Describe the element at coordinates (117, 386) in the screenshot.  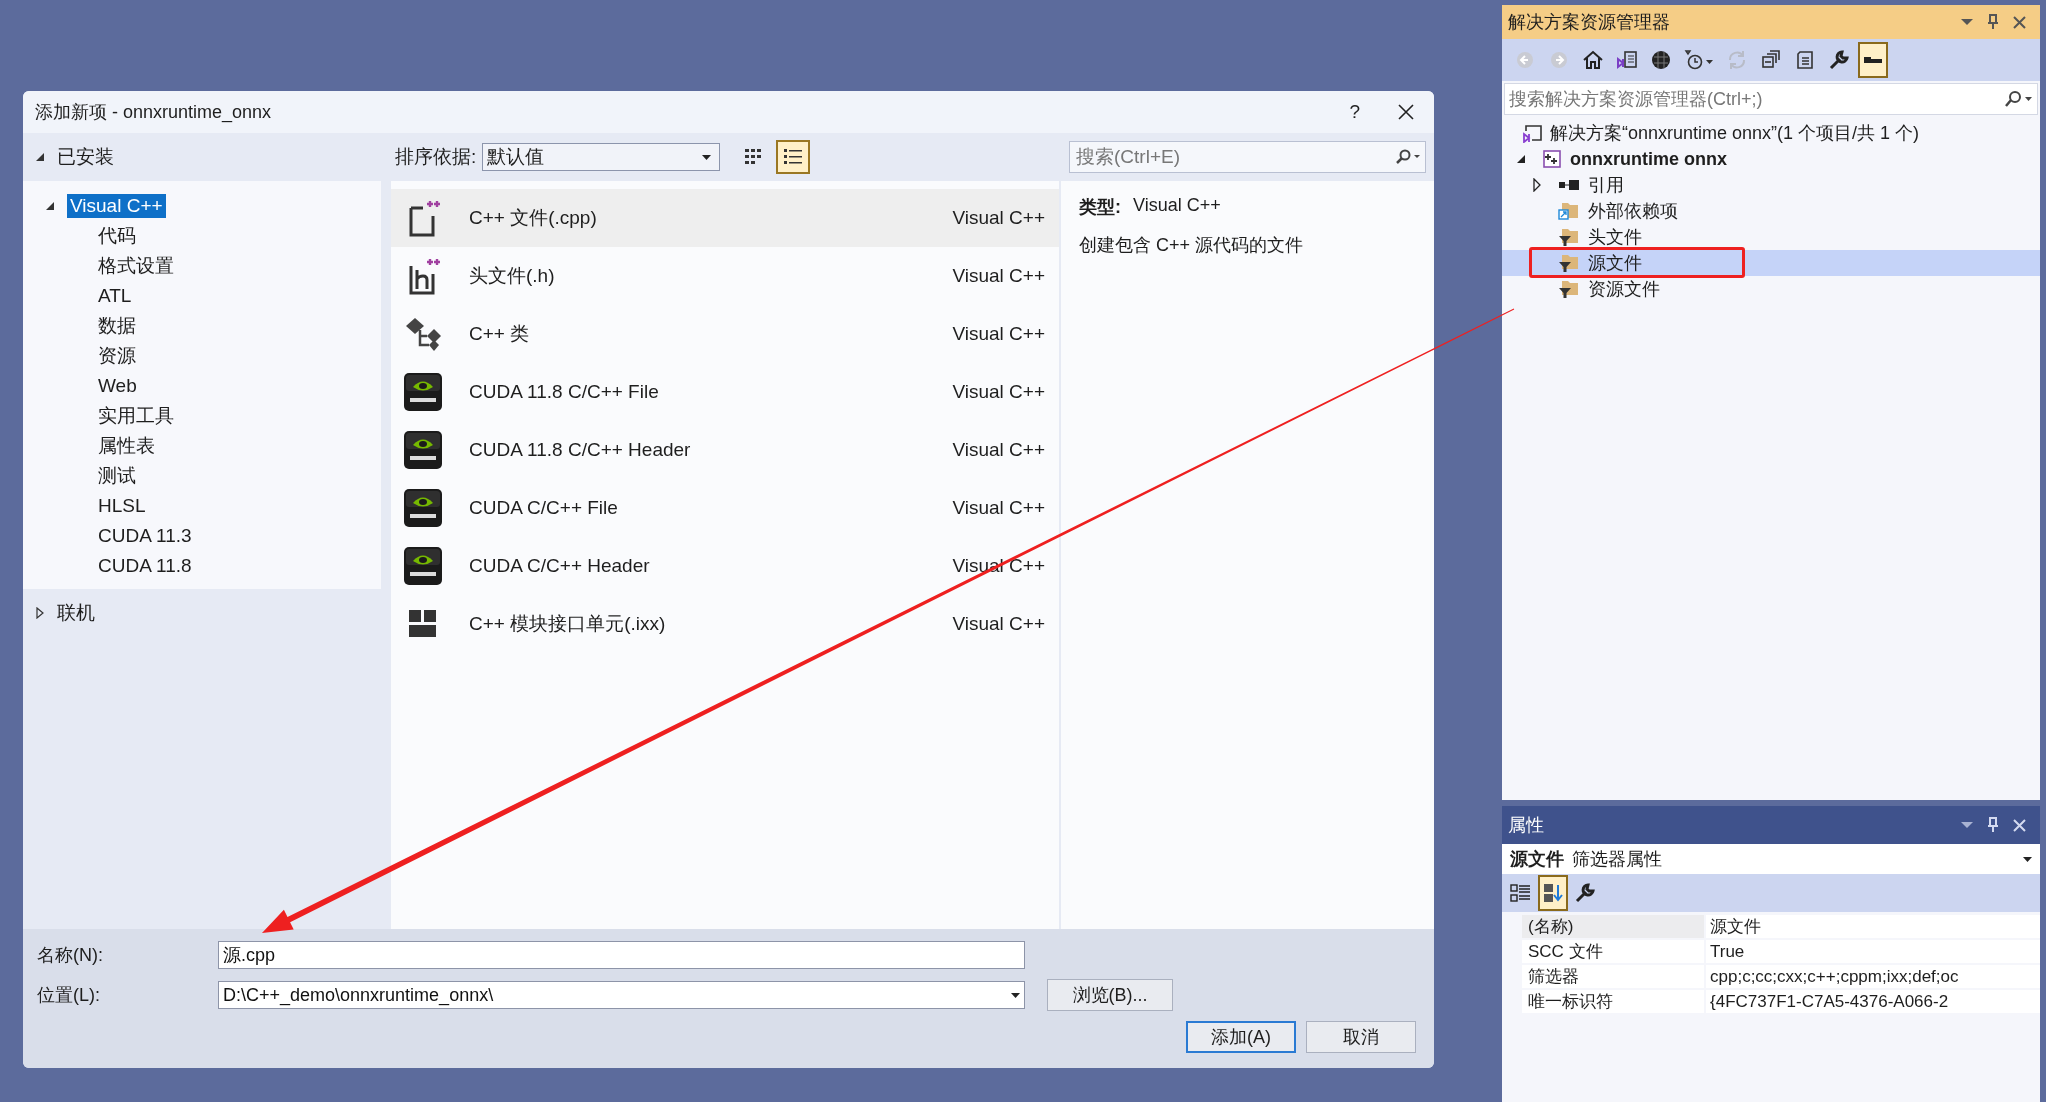
I see `category-item: Web` at that location.